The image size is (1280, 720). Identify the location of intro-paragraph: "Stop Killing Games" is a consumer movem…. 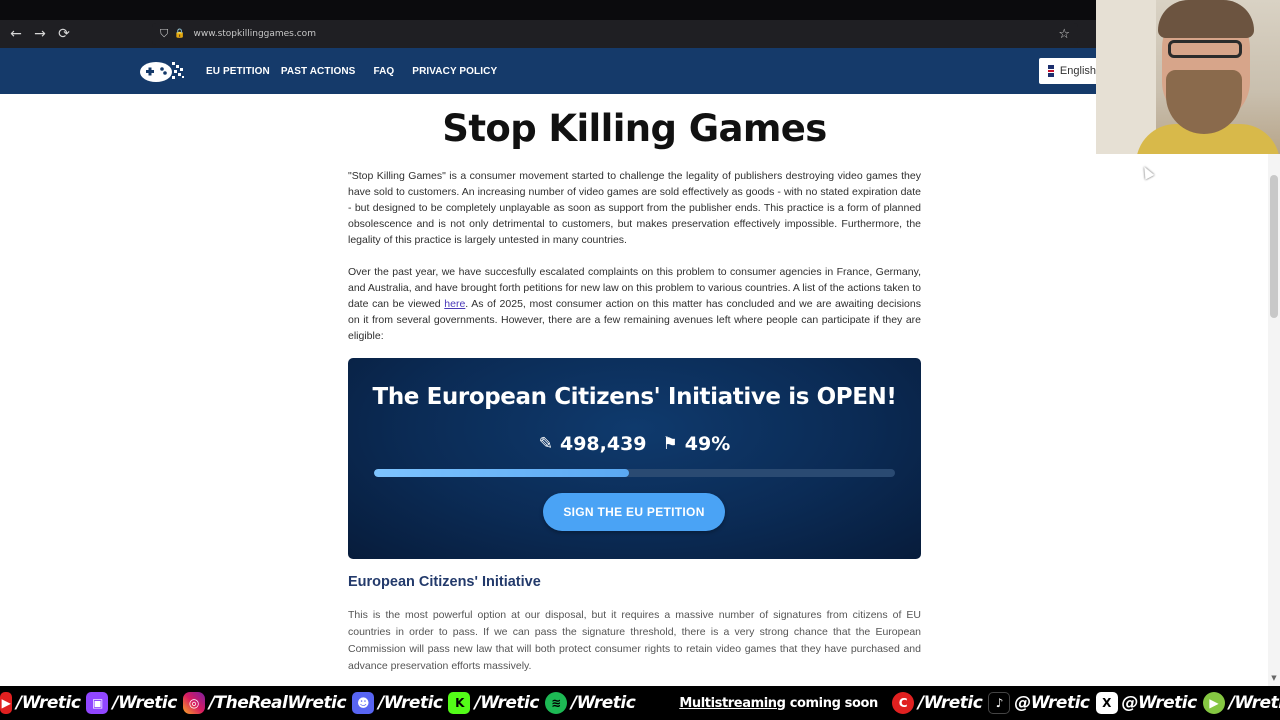
(634, 208).